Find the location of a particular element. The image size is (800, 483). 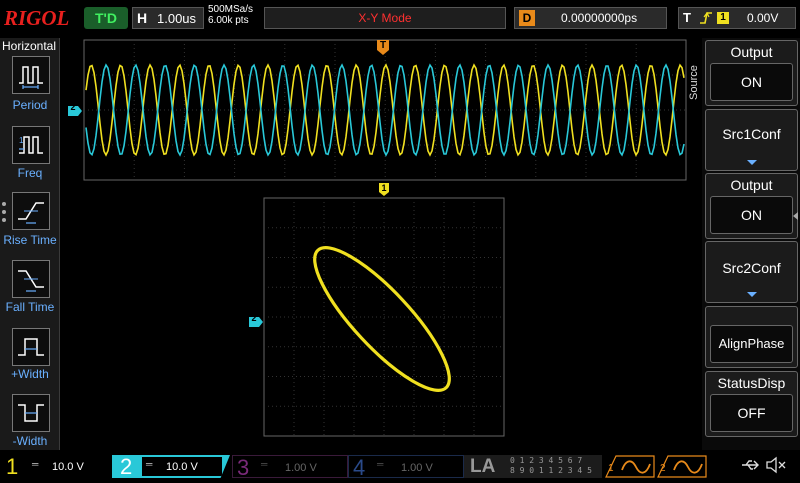

ch4-status: 4 ═ 1.00 V is located at coordinates (406, 467).